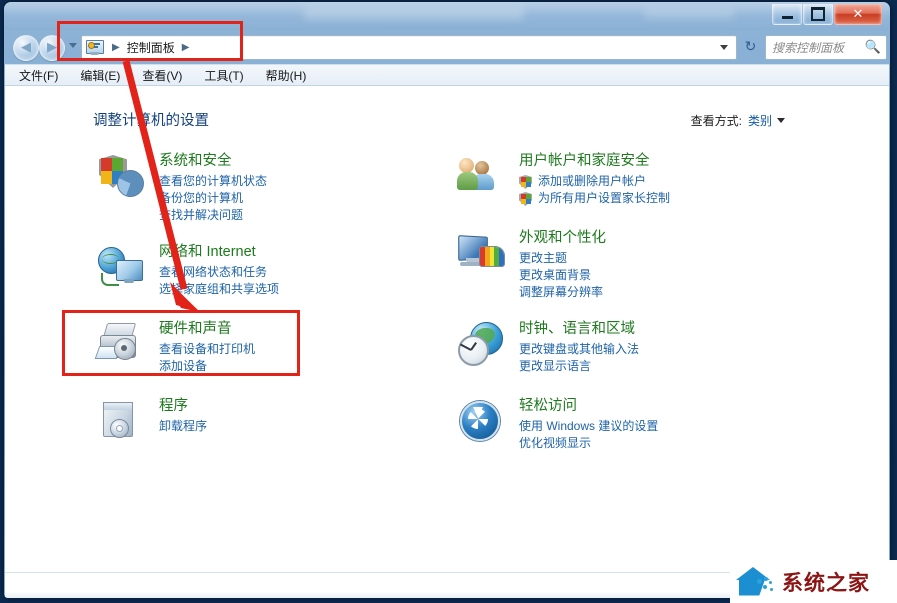 The height and width of the screenshot is (603, 897). I want to click on search-icon: 🔍, so click(872, 47).